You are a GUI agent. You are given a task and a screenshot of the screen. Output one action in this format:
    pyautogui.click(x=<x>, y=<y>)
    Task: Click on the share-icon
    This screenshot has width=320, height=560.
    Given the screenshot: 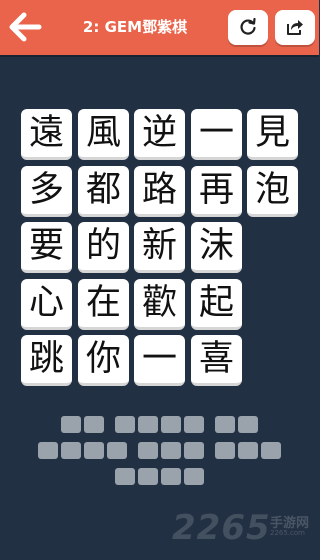 What is the action you would take?
    pyautogui.click(x=295, y=27)
    